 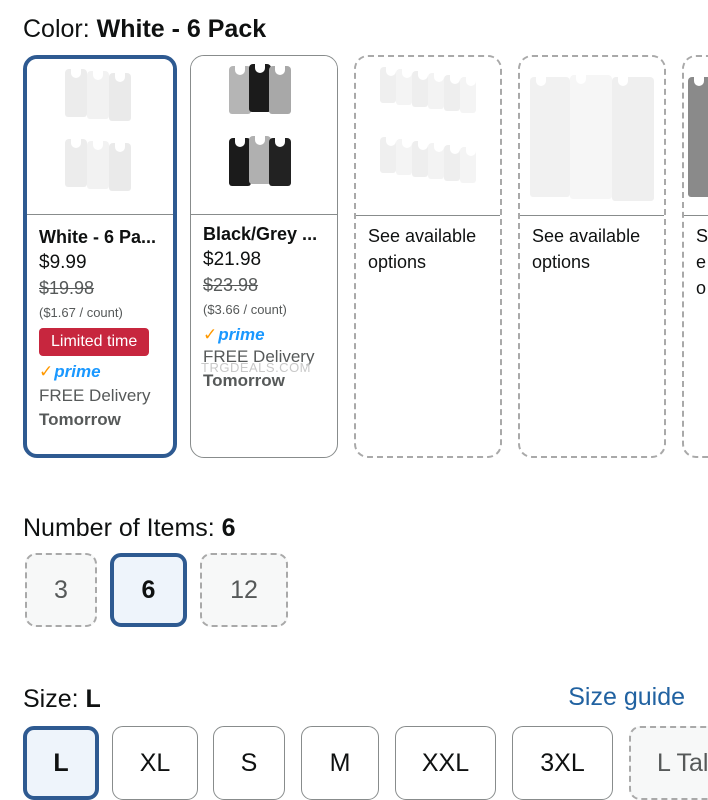 What do you see at coordinates (129, 528) in the screenshot?
I see `number-of-items-heading: Number of Items: 6` at bounding box center [129, 528].